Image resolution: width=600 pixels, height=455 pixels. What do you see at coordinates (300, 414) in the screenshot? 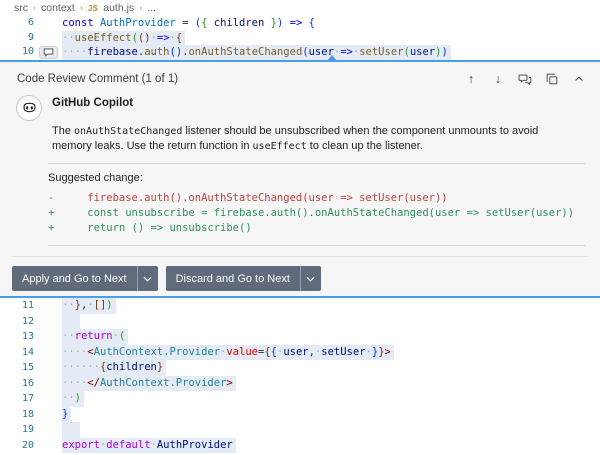
I see `code-line-18: 18}` at bounding box center [300, 414].